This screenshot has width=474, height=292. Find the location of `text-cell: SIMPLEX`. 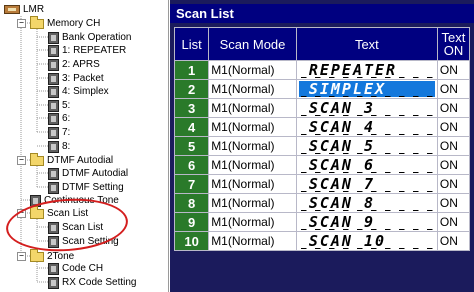

text-cell: SIMPLEX is located at coordinates (366, 89).